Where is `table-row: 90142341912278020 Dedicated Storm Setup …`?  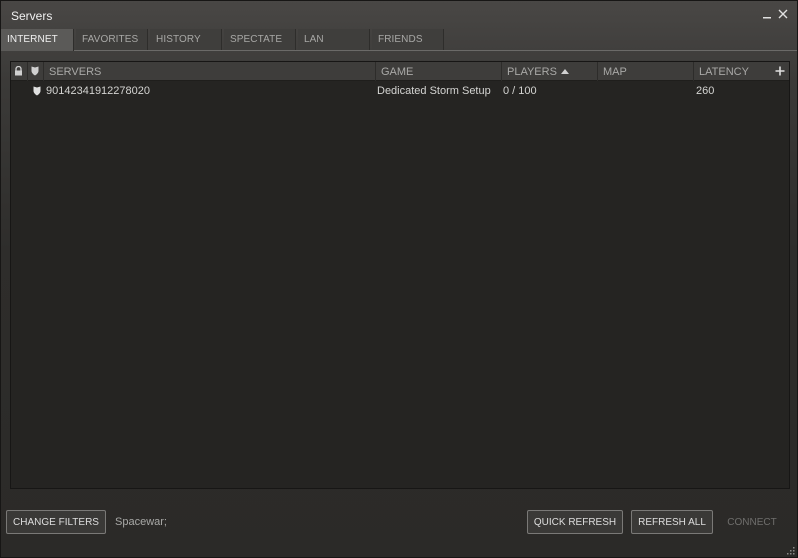 table-row: 90142341912278020 Dedicated Storm Setup … is located at coordinates (400, 90).